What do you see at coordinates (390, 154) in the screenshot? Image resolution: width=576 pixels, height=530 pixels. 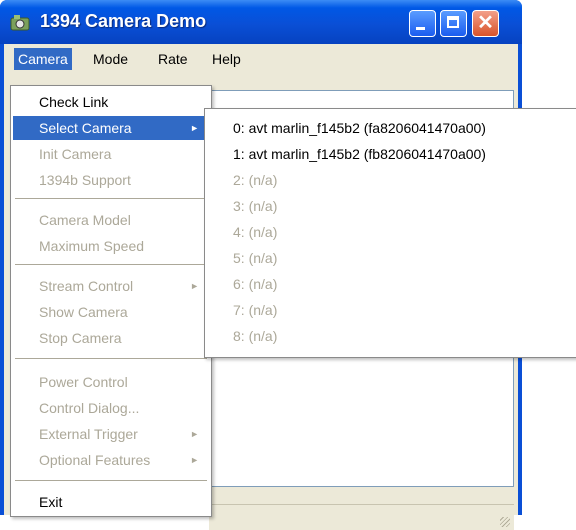 I see `submenu-item-camera-1: 1: avt marlin_f145b2 (fb8206041470a00)` at bounding box center [390, 154].